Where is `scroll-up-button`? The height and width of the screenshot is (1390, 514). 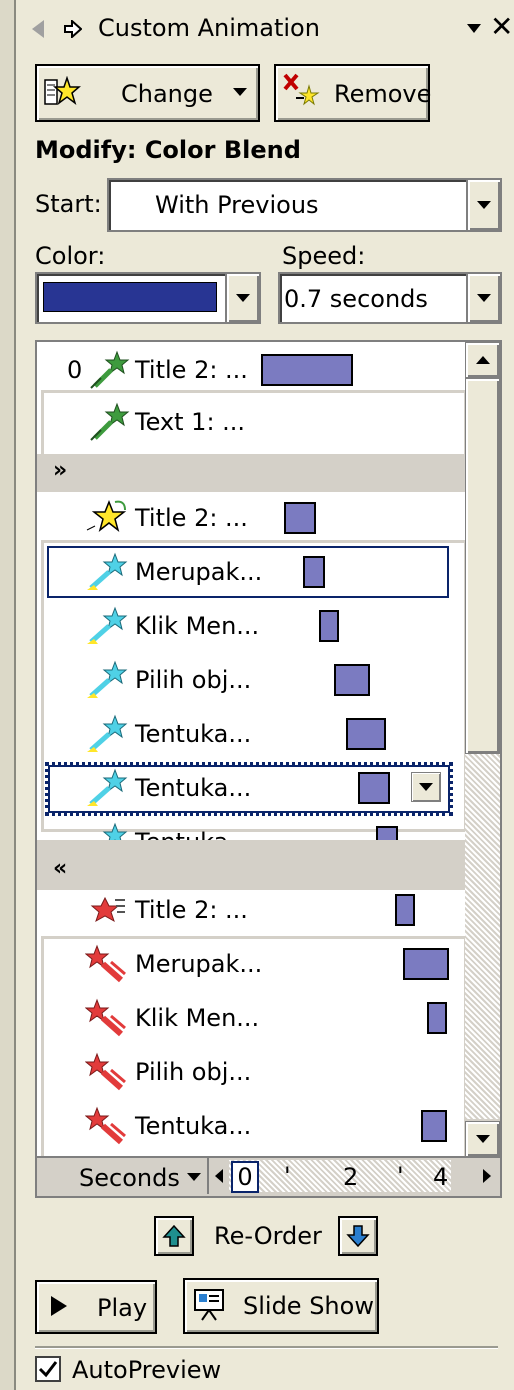
scroll-up-button is located at coordinates (482, 360).